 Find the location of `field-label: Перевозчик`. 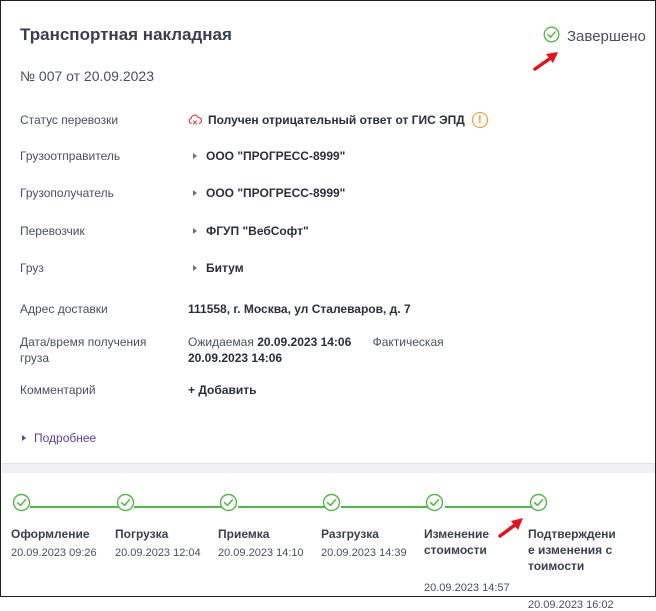

field-label: Перевозчик is located at coordinates (52, 231).